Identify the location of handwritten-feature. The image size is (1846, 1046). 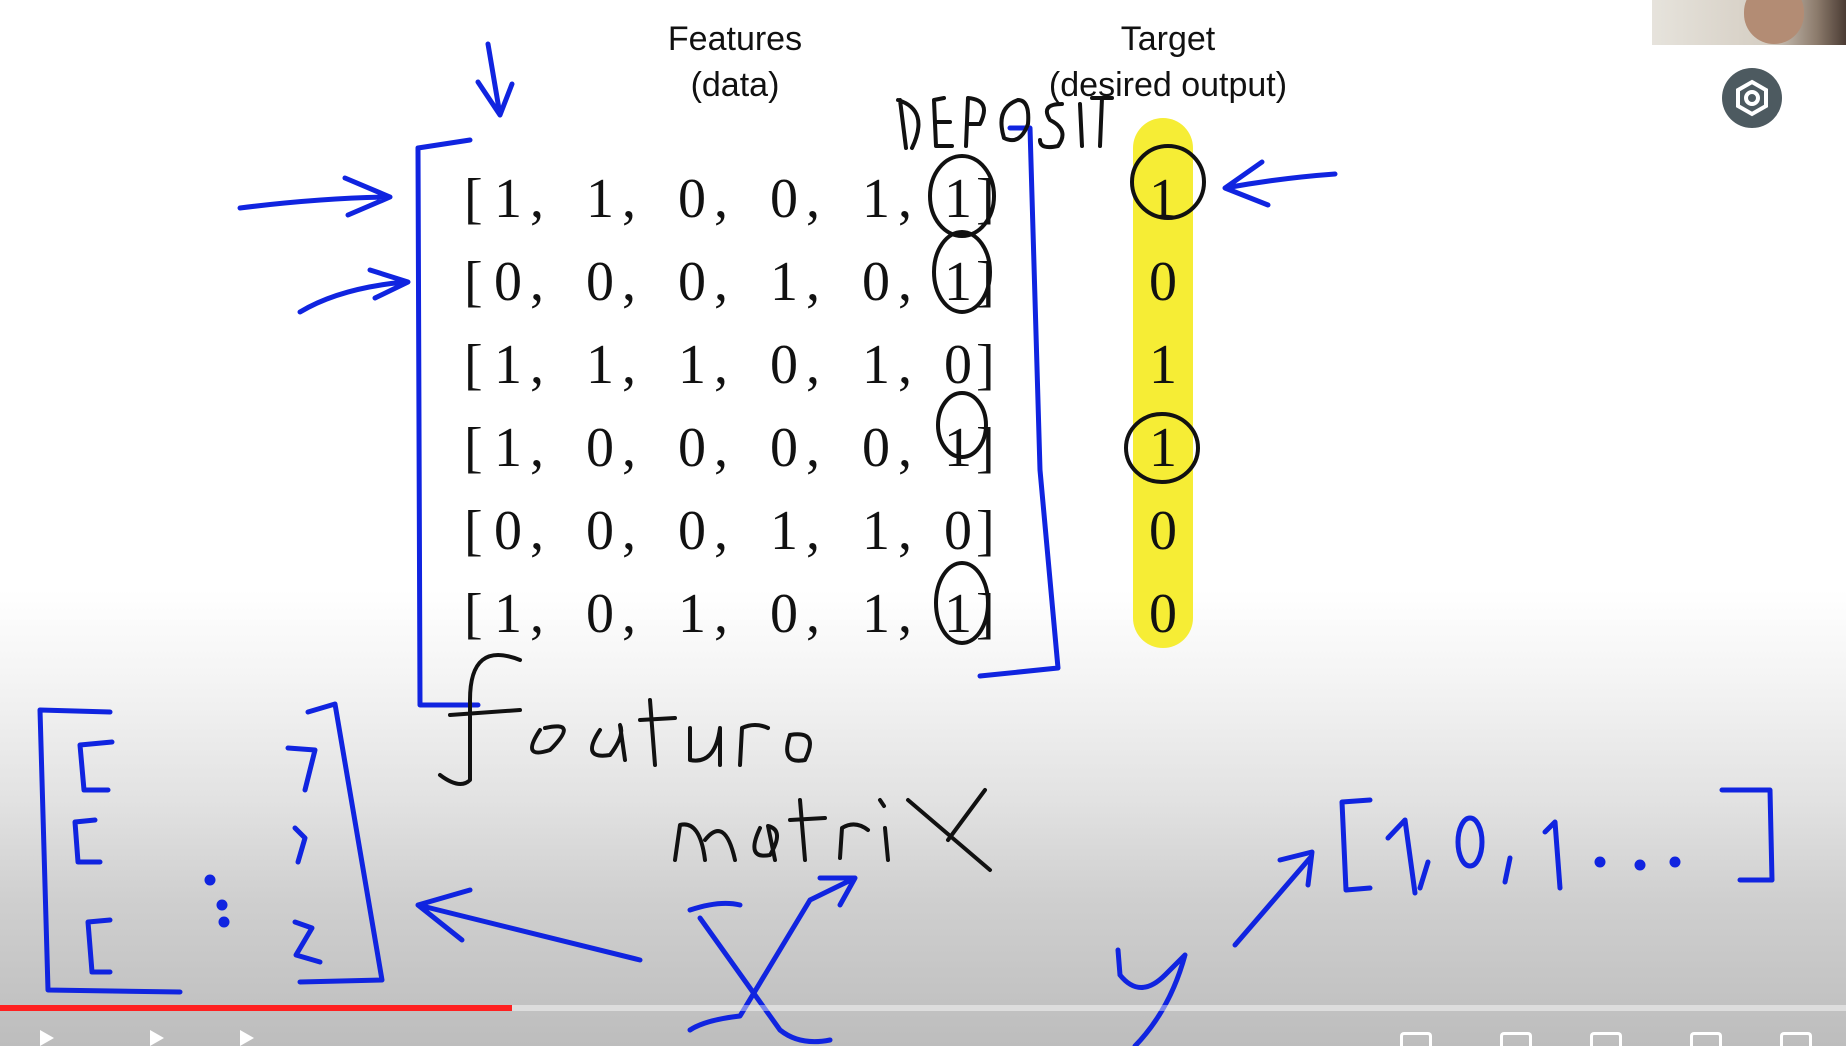
(625, 719).